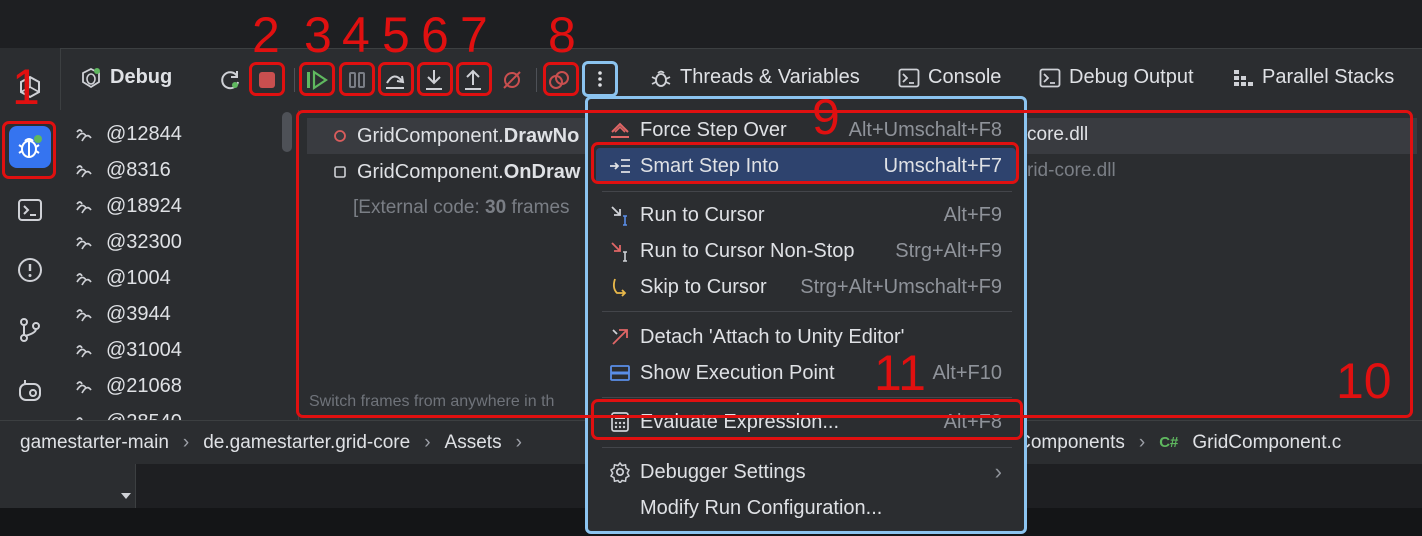 The width and height of the screenshot is (1422, 536). Describe the element at coordinates (178, 314) in the screenshot. I see `thread-item: @3944` at that location.